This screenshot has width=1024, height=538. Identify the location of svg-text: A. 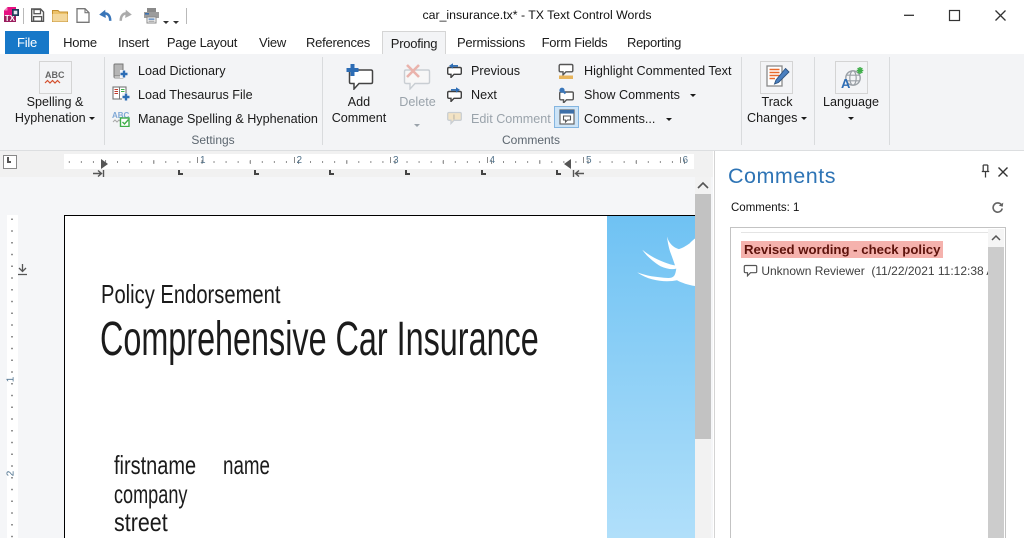
(846, 83).